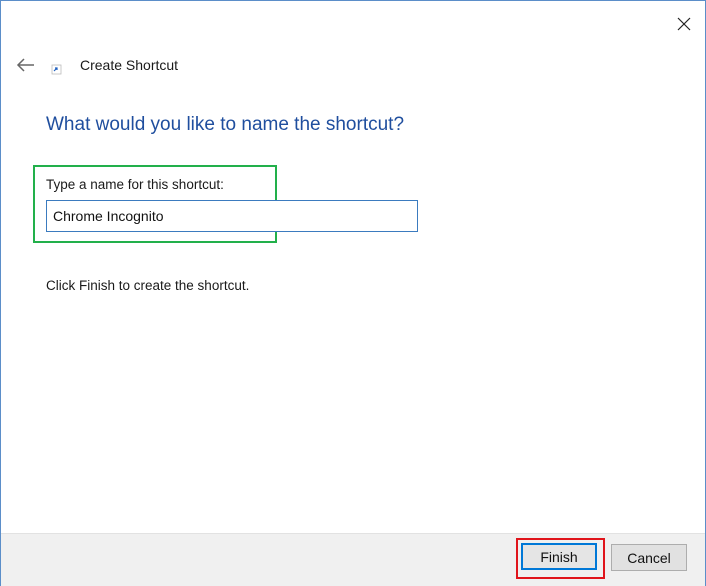  I want to click on cancel-button: Cancel, so click(649, 557).